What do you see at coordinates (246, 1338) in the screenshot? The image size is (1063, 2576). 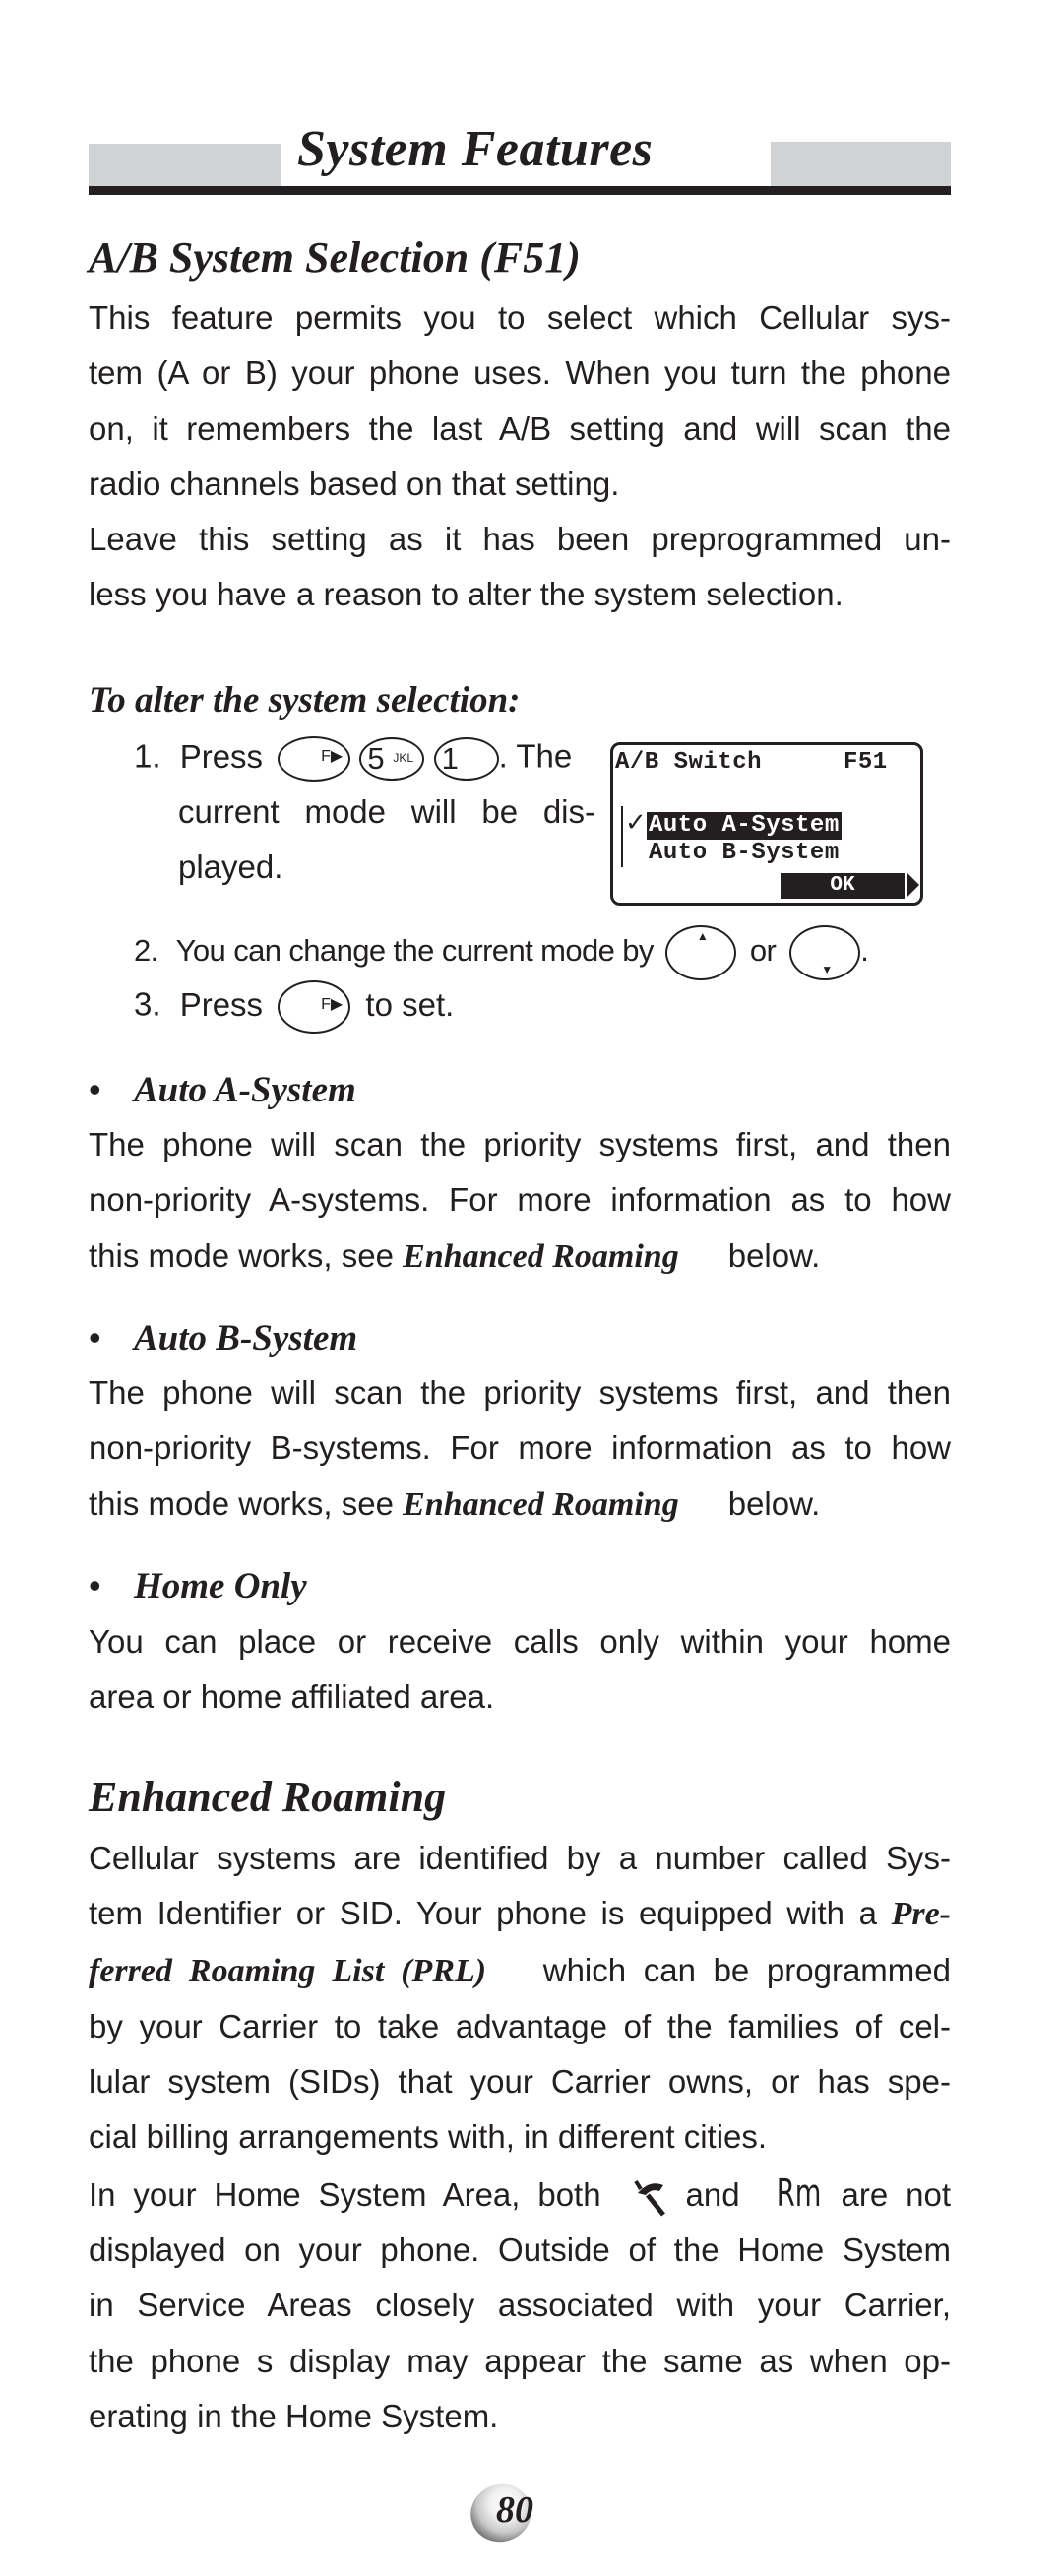 I see `mode-label: Auto B-System` at bounding box center [246, 1338].